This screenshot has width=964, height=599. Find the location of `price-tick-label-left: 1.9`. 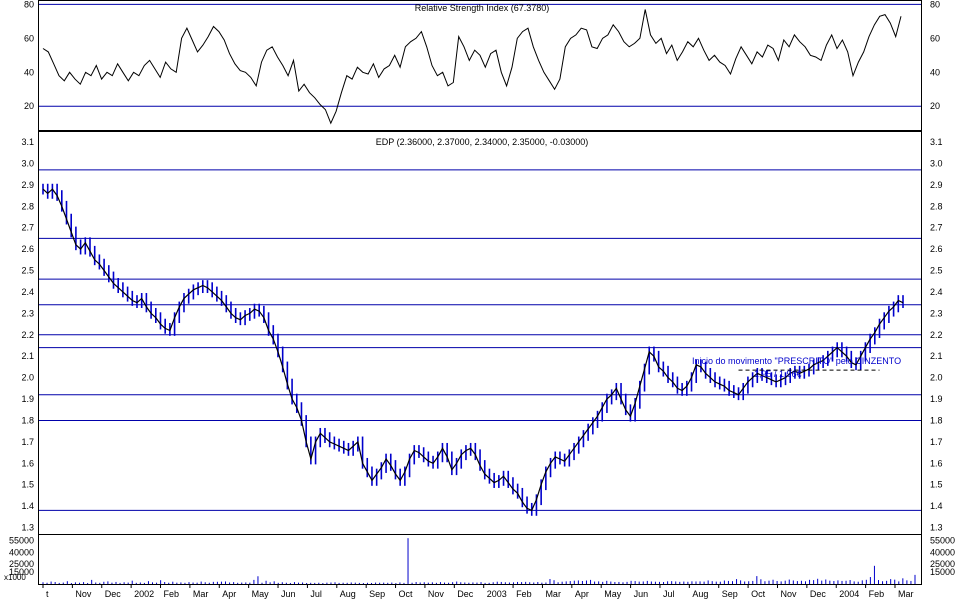

price-tick-label-left: 1.9 is located at coordinates (27, 399).